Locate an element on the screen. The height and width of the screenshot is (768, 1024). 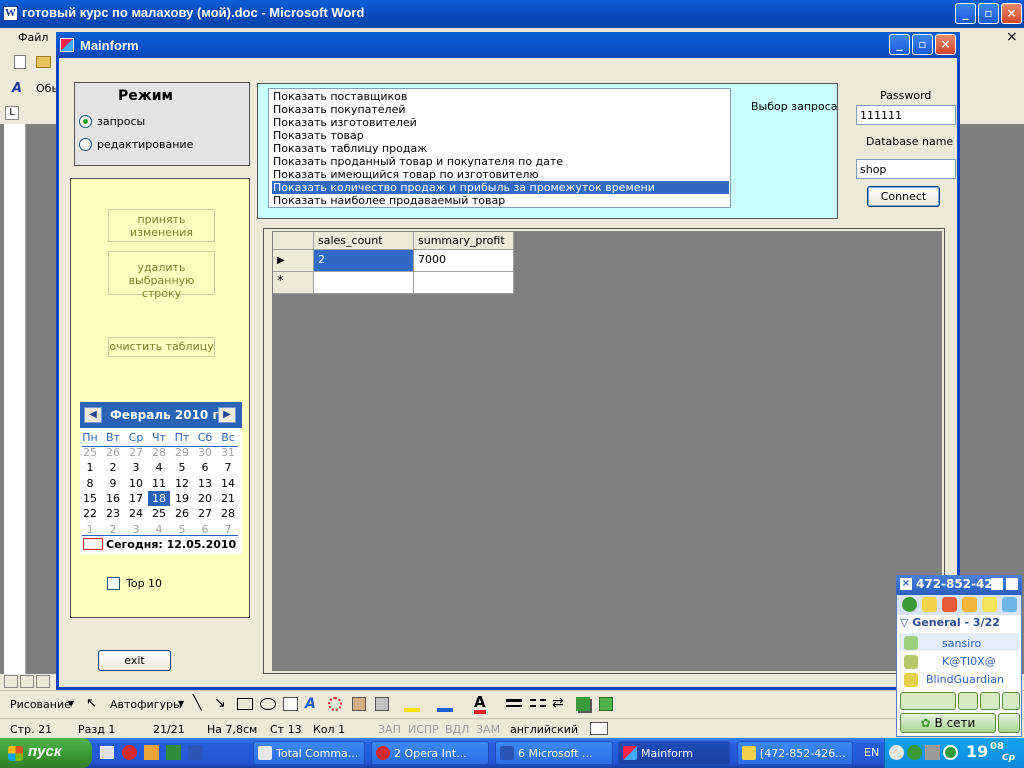
minimize-button: _ is located at coordinates (899, 44).